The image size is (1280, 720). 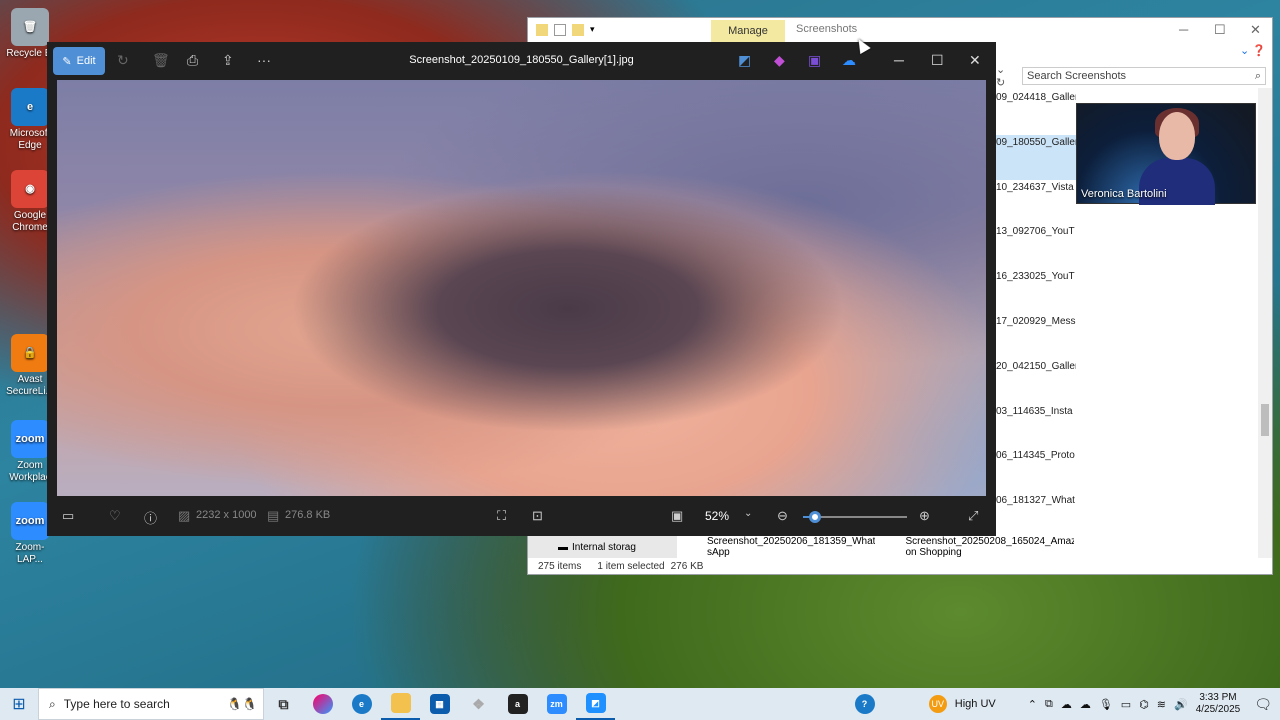 I want to click on selection-size: 276 KB, so click(x=687, y=566).